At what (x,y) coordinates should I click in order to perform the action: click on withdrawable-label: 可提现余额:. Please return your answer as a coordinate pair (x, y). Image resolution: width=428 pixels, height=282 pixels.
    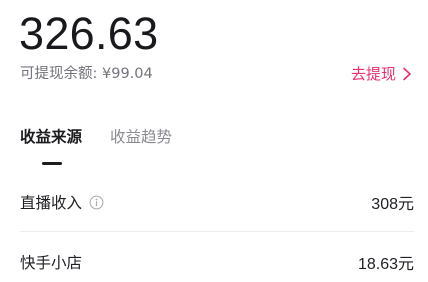
    Looking at the image, I should click on (59, 74).